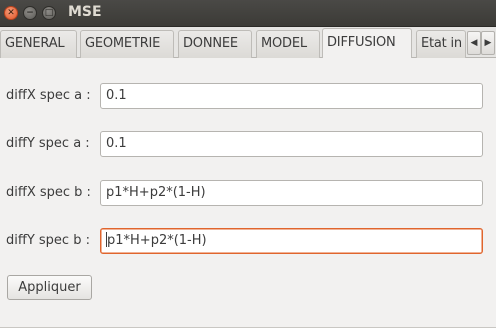 This screenshot has height=328, width=496. What do you see at coordinates (38, 44) in the screenshot?
I see `tab-general: GENERAL` at bounding box center [38, 44].